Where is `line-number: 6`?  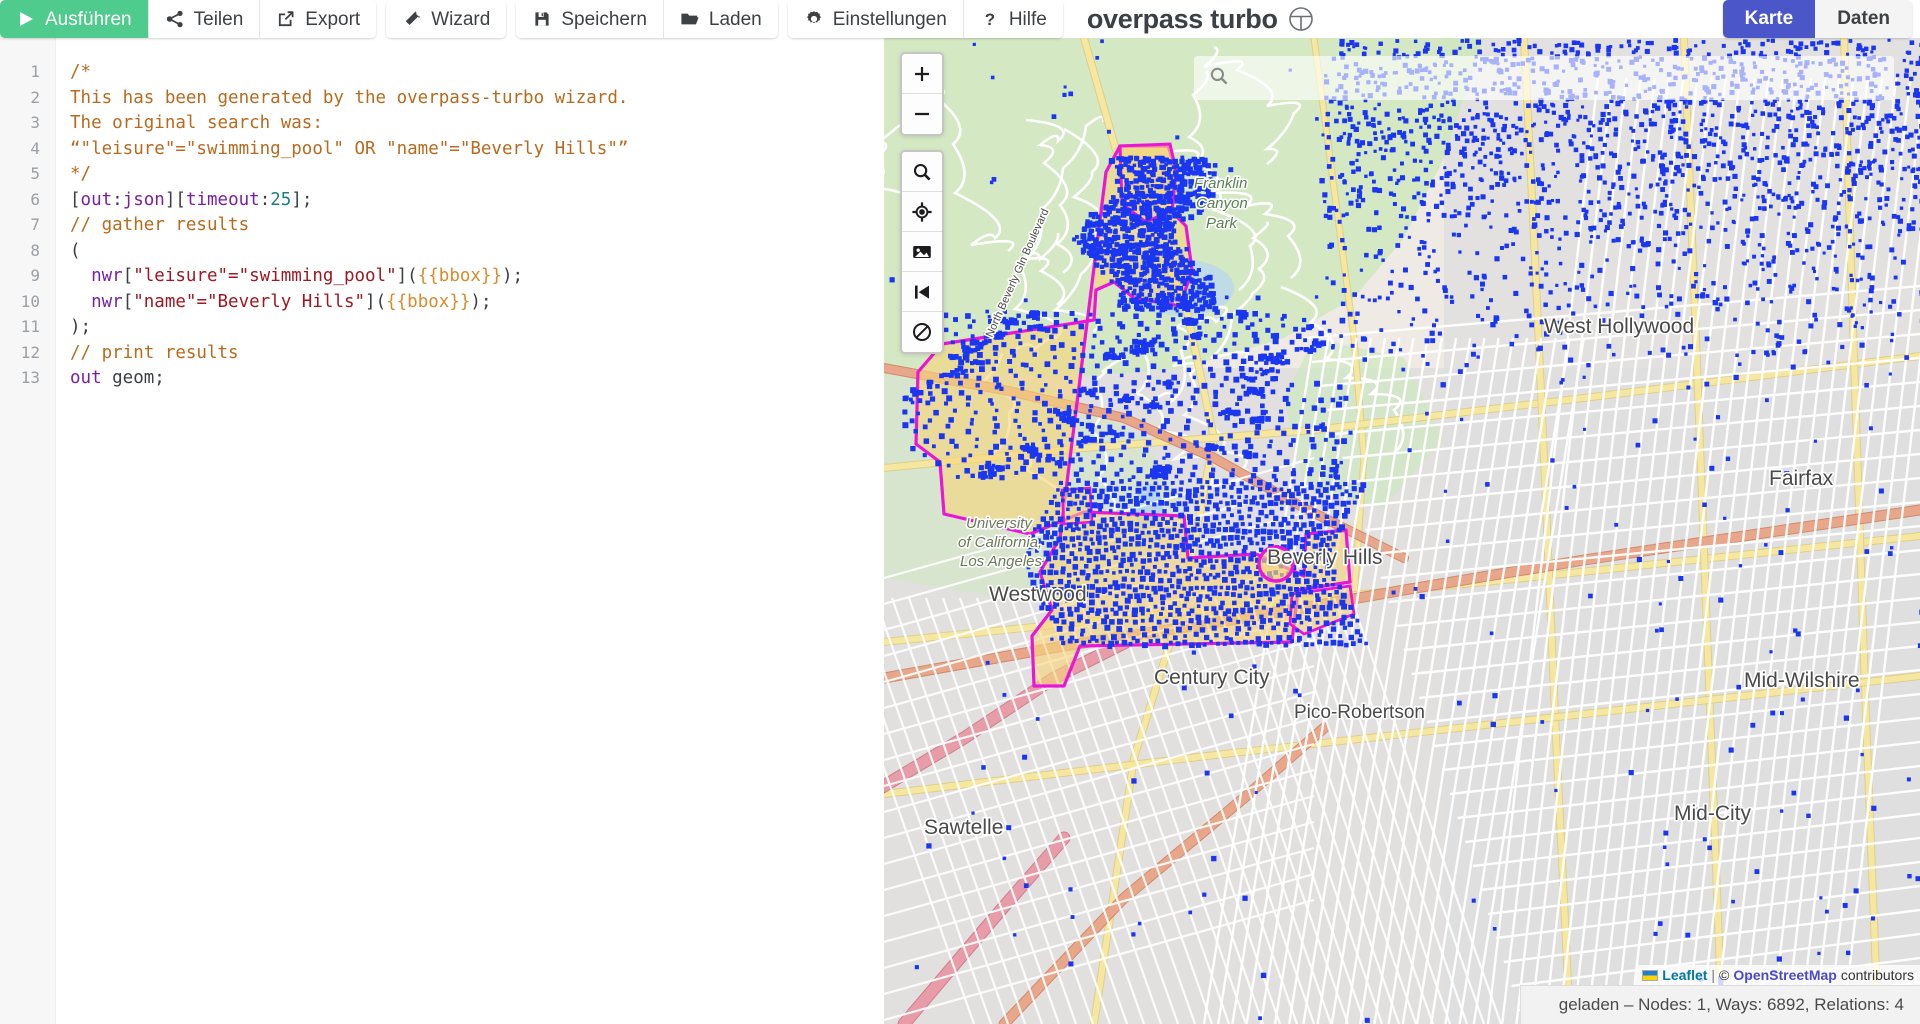
line-number: 6 is located at coordinates (35, 199).